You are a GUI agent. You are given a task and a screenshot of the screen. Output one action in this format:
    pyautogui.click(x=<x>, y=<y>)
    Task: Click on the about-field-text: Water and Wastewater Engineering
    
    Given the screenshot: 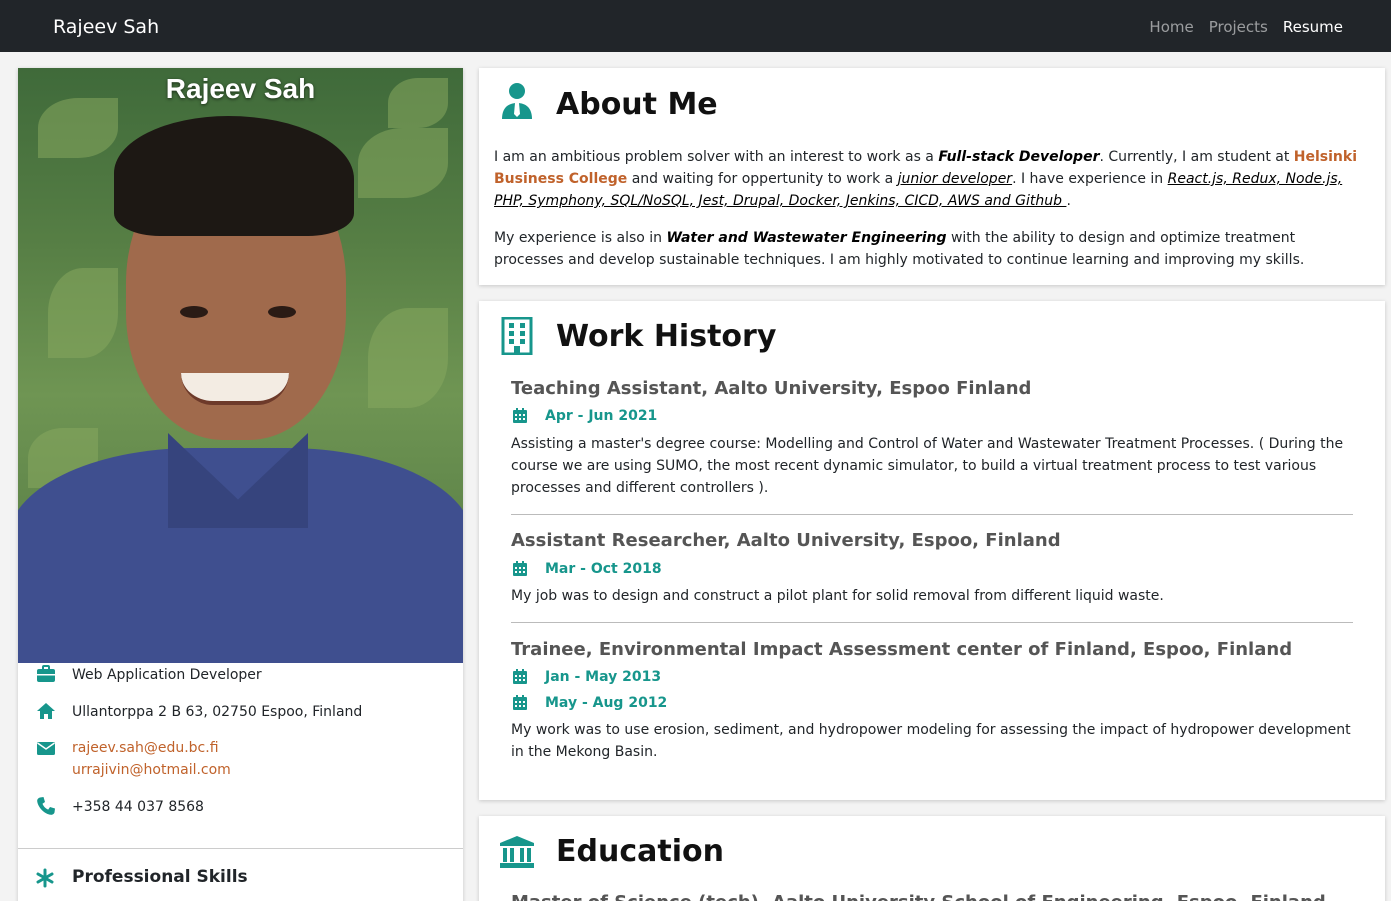 What is the action you would take?
    pyautogui.click(x=806, y=238)
    